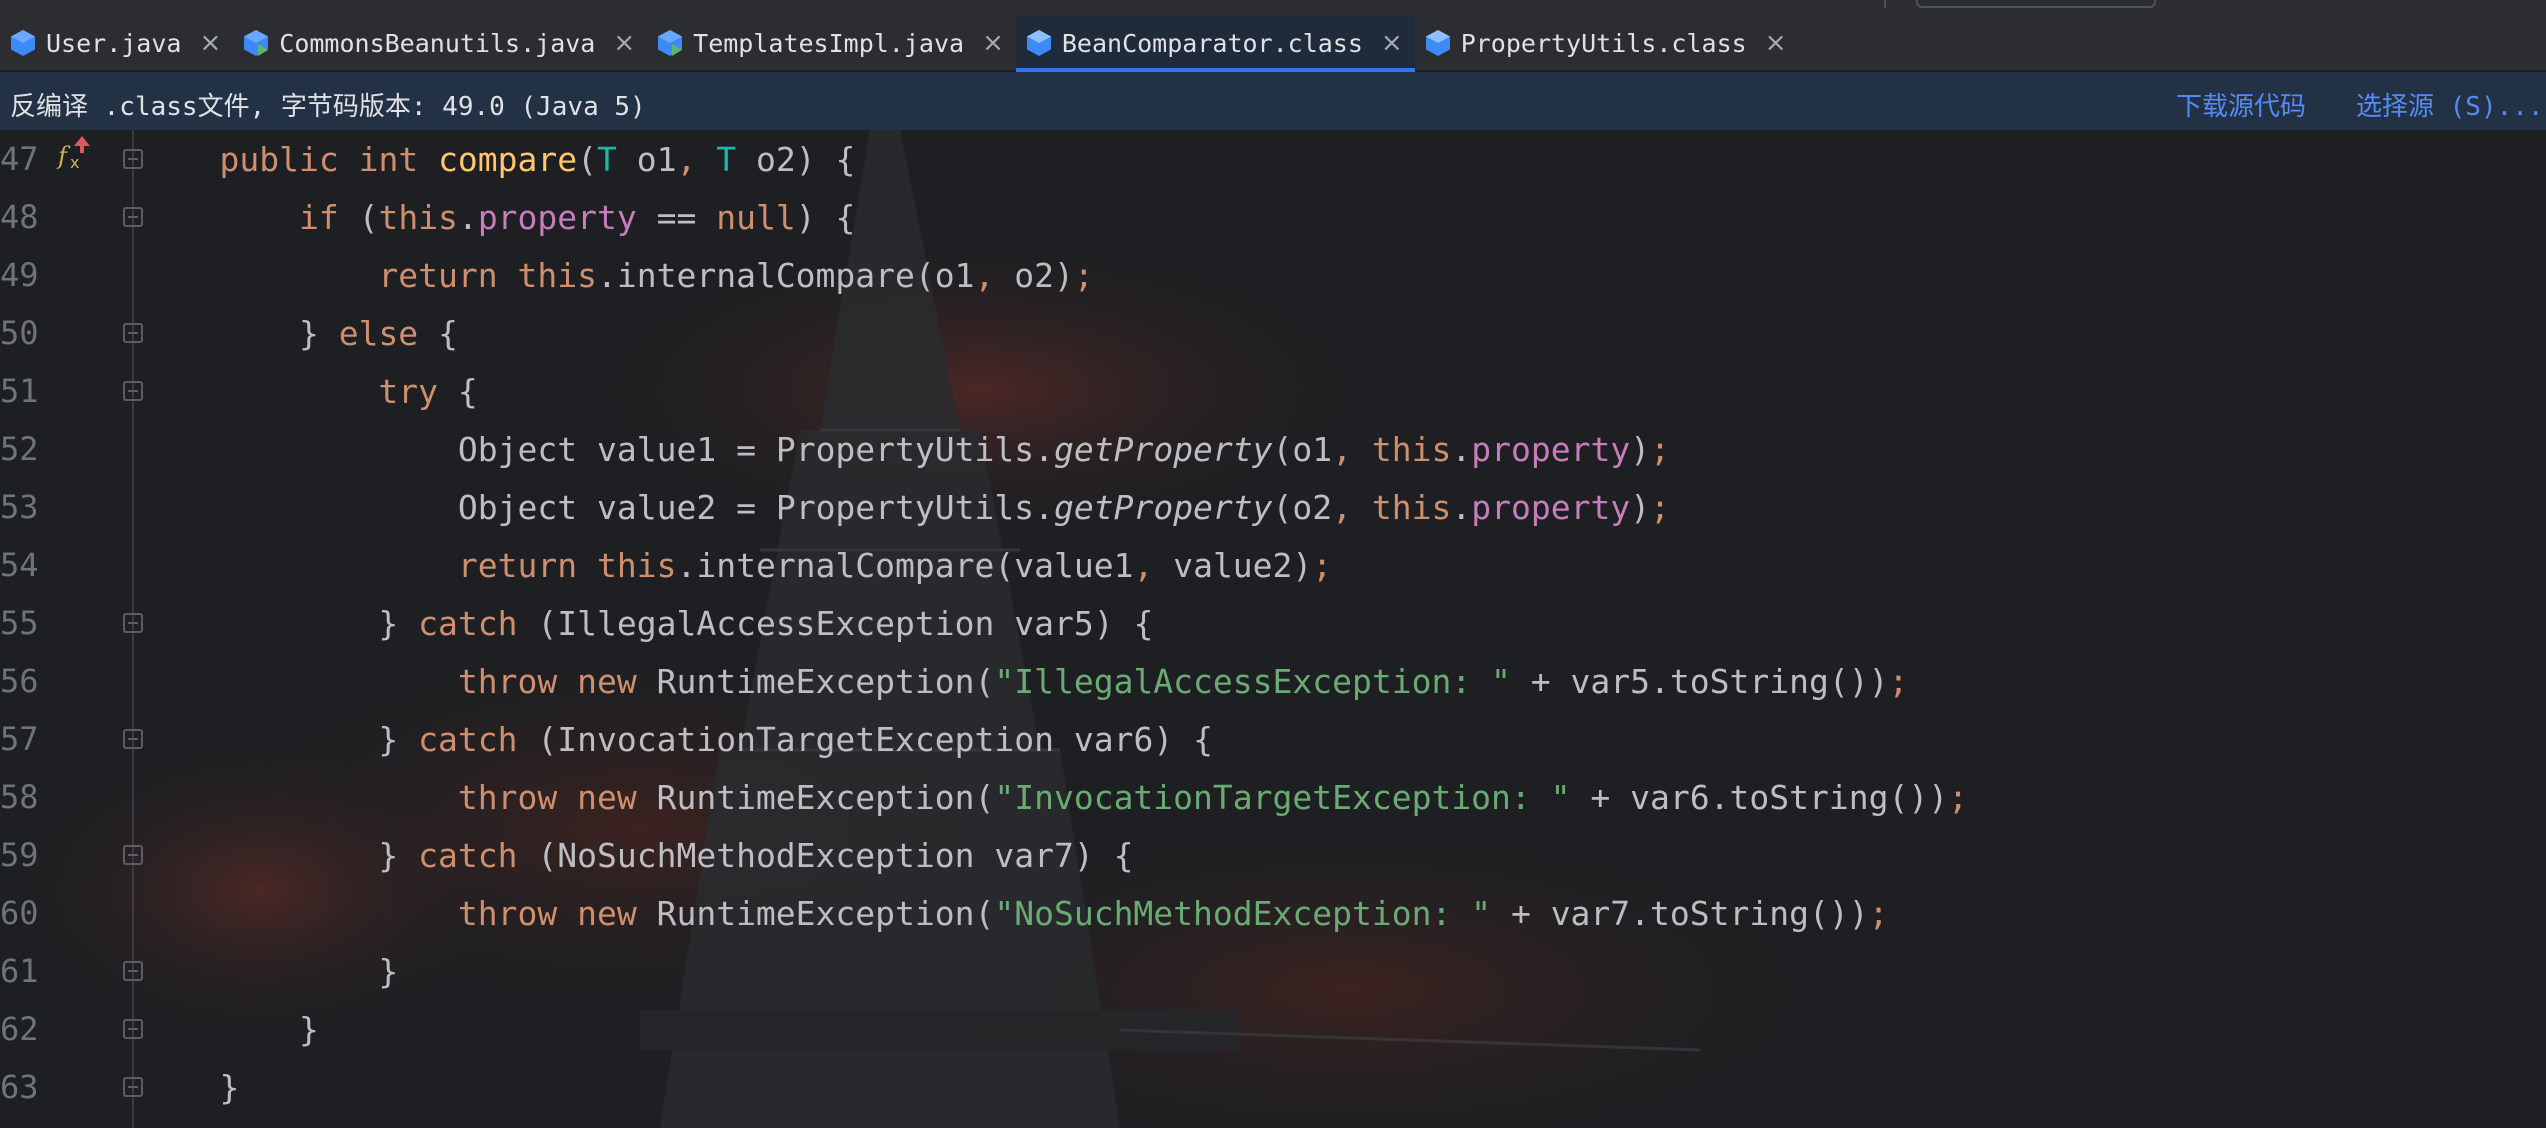 The height and width of the screenshot is (1128, 2546). I want to click on code-text: } catch (IllegalAccessException var5) {, so click(766, 623).